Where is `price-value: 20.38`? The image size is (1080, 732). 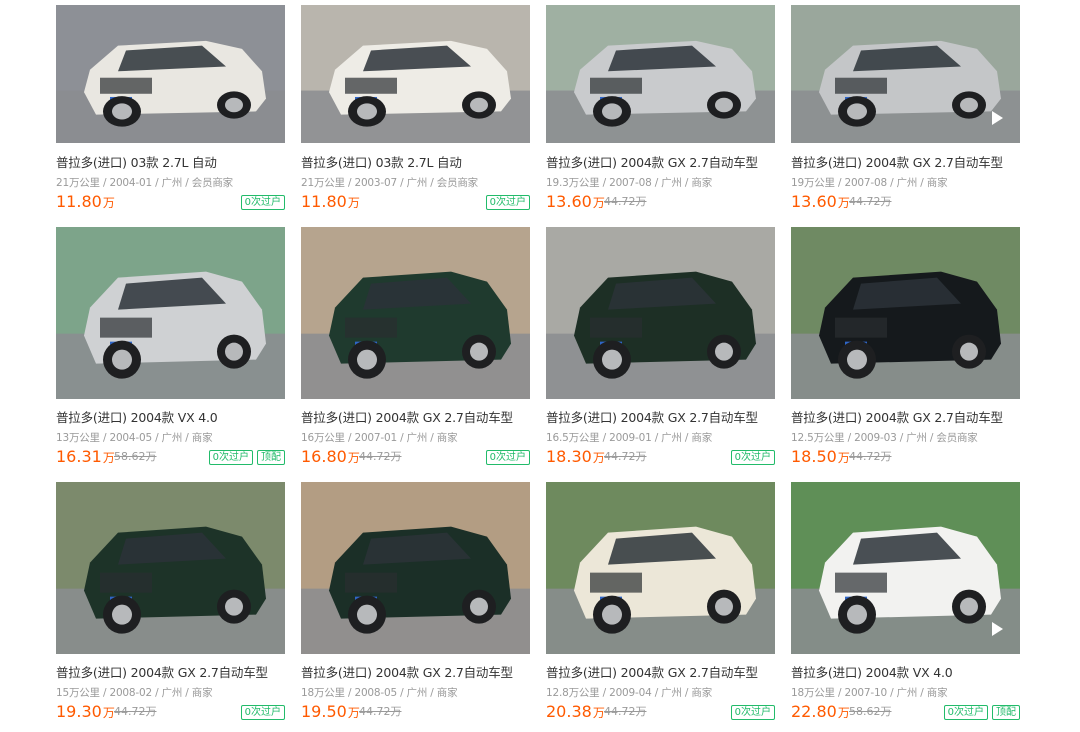
price-value: 20.38 is located at coordinates (569, 711).